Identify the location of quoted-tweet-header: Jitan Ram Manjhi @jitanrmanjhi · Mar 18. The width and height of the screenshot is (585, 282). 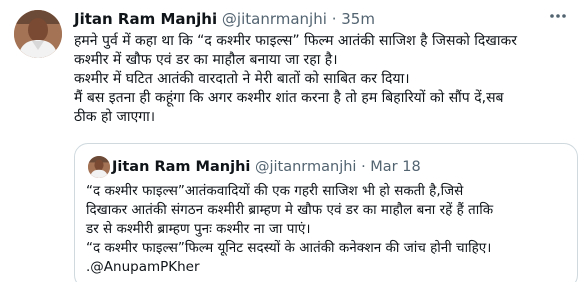
(266, 167).